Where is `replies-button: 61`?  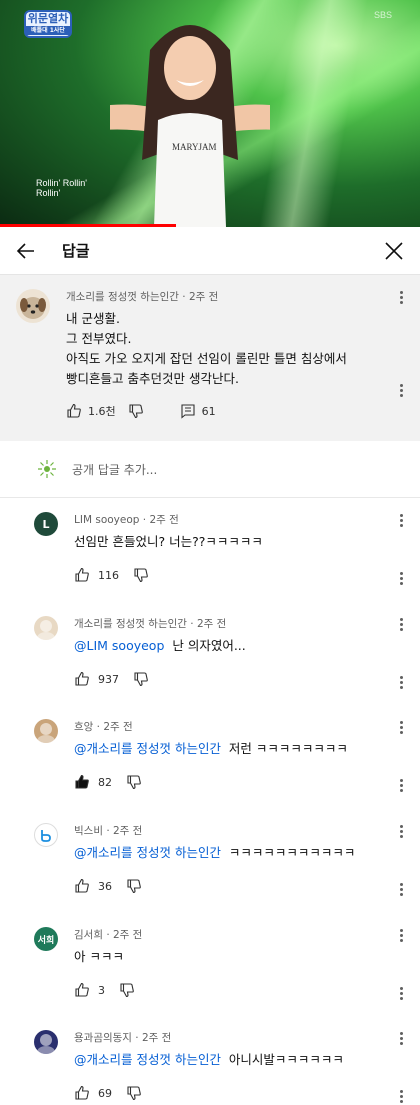 replies-button: 61 is located at coordinates (198, 411).